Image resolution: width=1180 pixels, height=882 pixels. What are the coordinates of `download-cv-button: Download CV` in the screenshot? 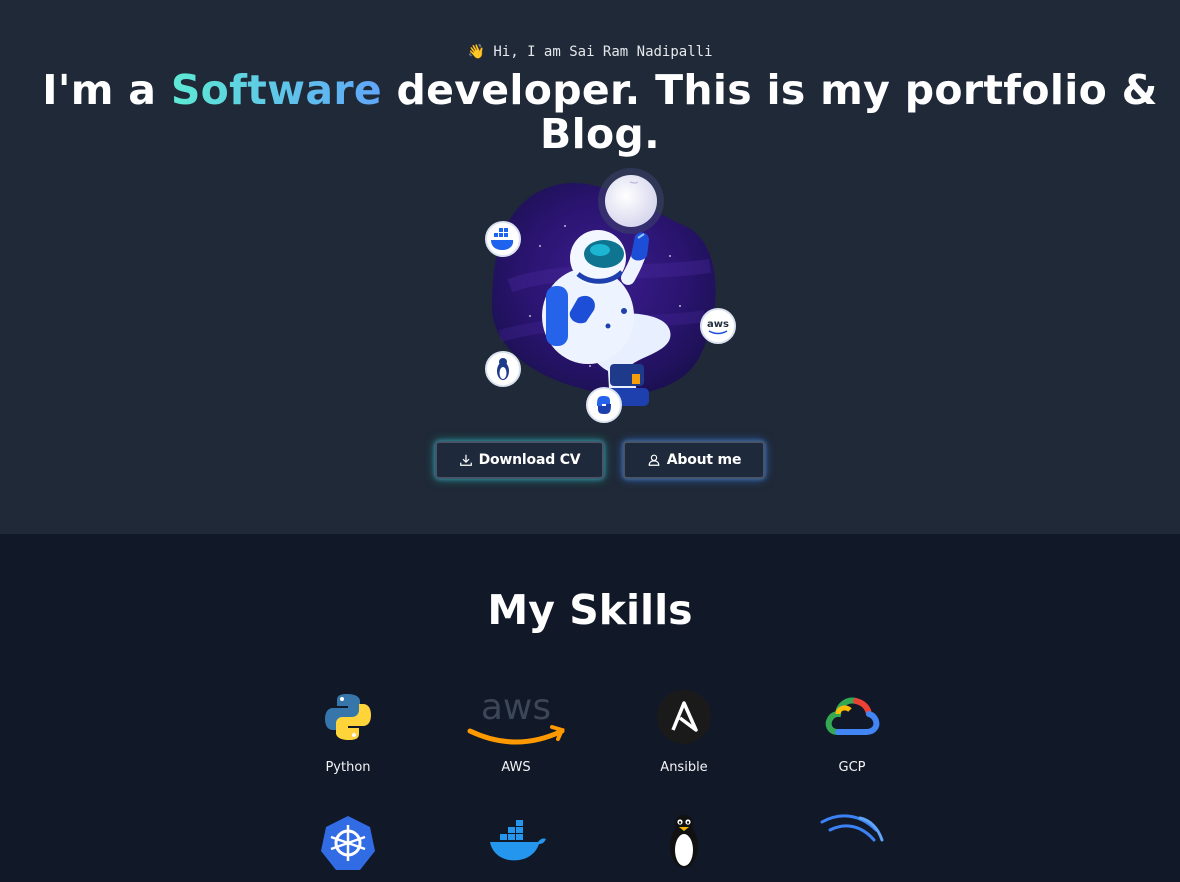 It's located at (519, 460).